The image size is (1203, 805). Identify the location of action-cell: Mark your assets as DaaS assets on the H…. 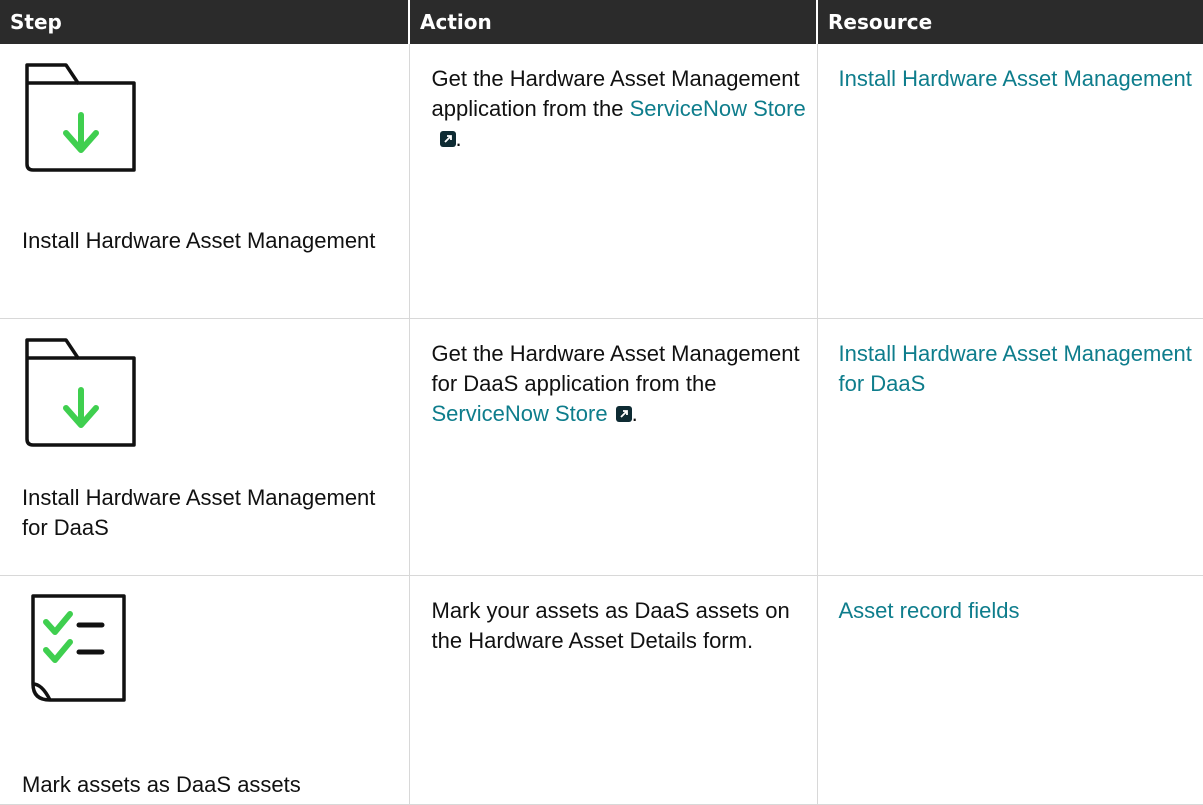
(613, 690).